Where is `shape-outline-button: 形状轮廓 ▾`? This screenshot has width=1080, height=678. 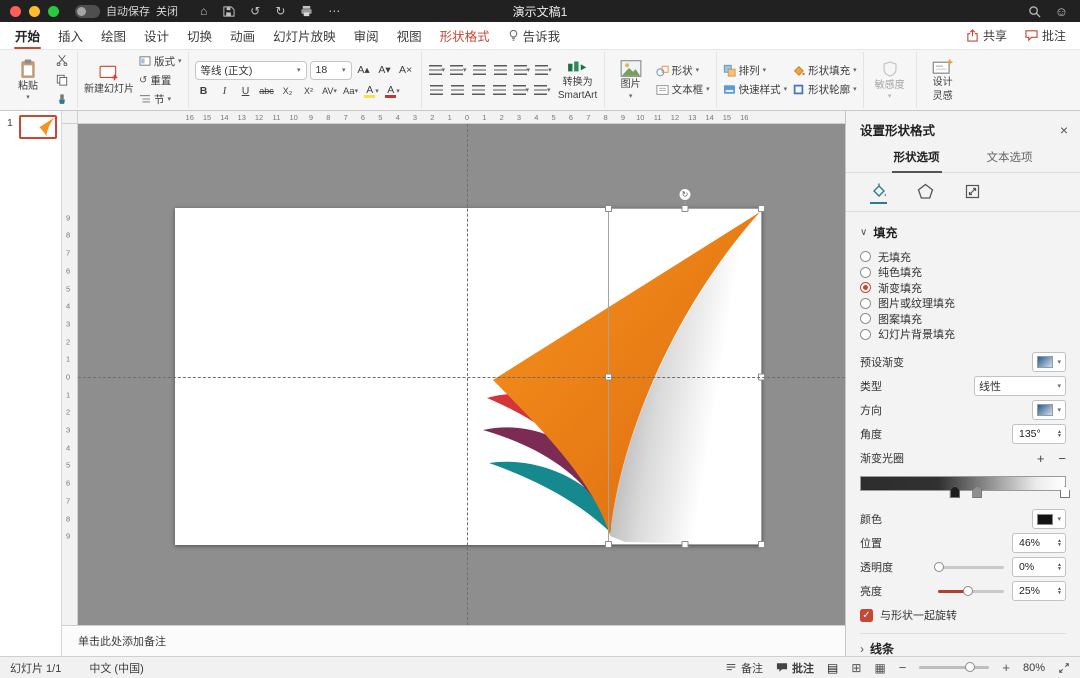
shape-outline-button: 形状轮廓 ▾ is located at coordinates (824, 90).